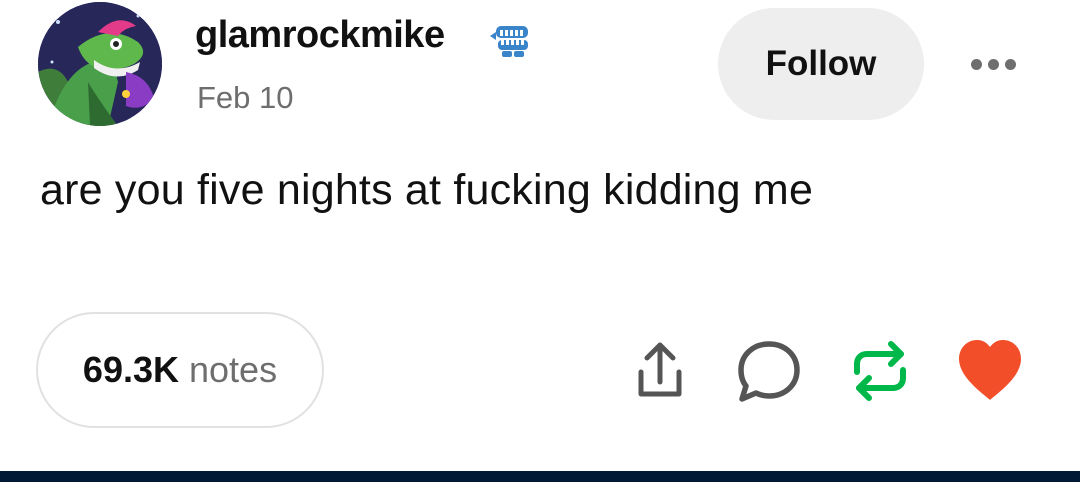 The image size is (1080, 482). Describe the element at coordinates (130, 369) in the screenshot. I see `notes-count: 69.3K` at that location.